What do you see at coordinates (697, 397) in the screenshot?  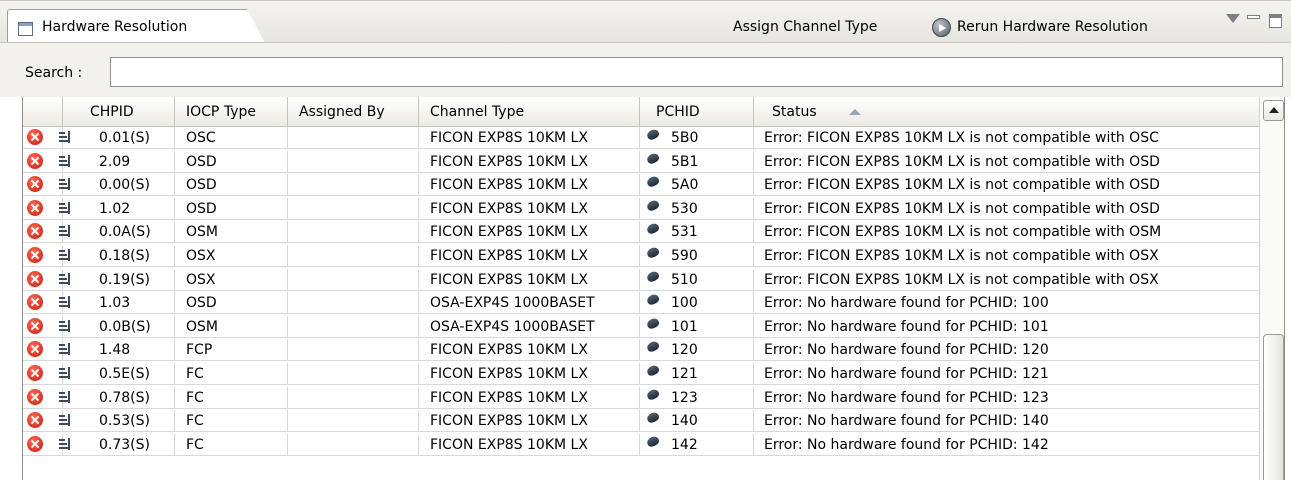 I see `pchid-cell: 123` at bounding box center [697, 397].